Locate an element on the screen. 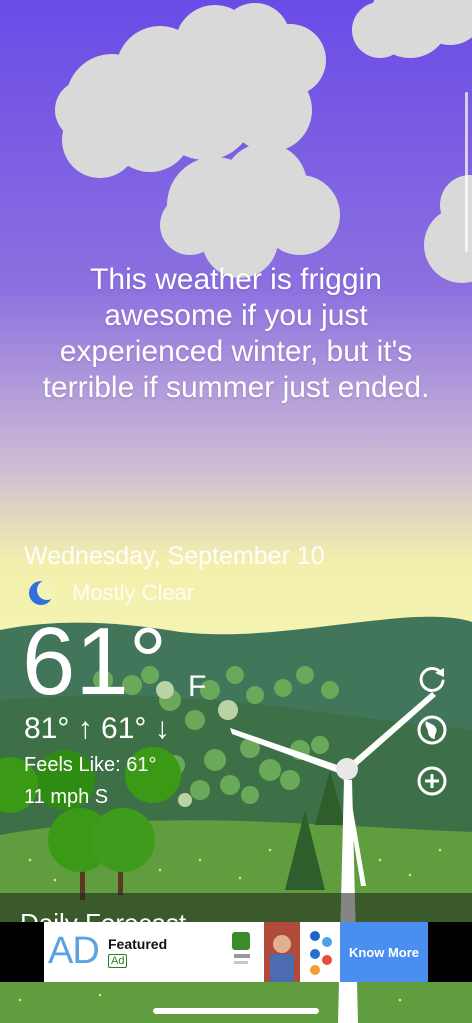 This screenshot has width=472, height=1023. weather-message-line: terrible if summer just ended. is located at coordinates (236, 387).